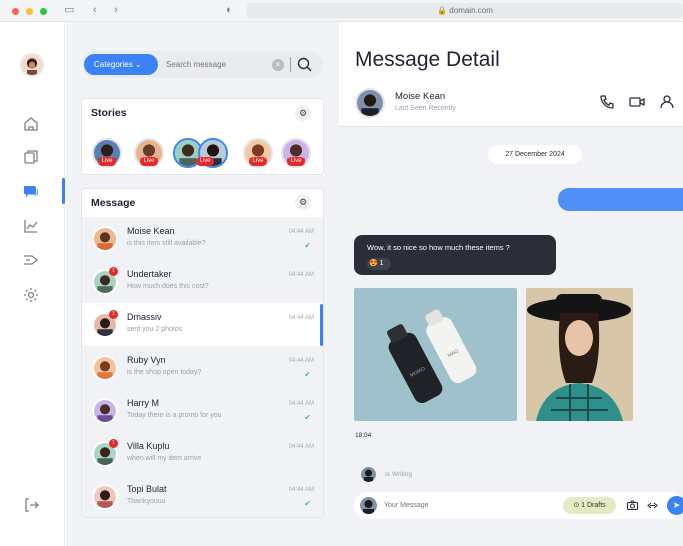  I want to click on stories-settings-icon: ⚙, so click(303, 113).